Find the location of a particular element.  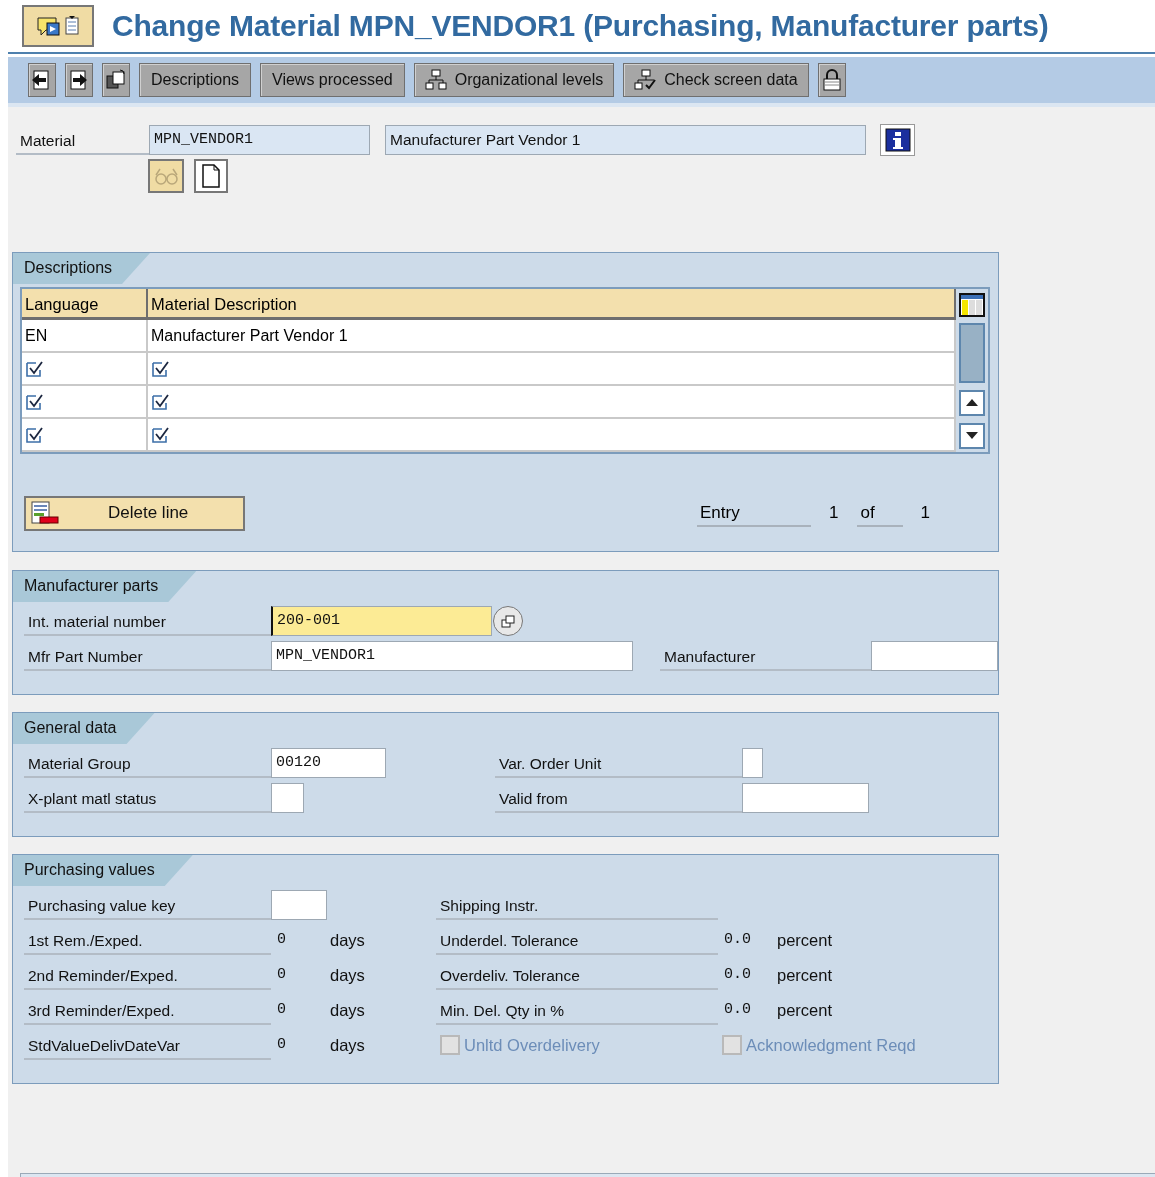

toolbar-button: Organizational levels is located at coordinates (514, 80).